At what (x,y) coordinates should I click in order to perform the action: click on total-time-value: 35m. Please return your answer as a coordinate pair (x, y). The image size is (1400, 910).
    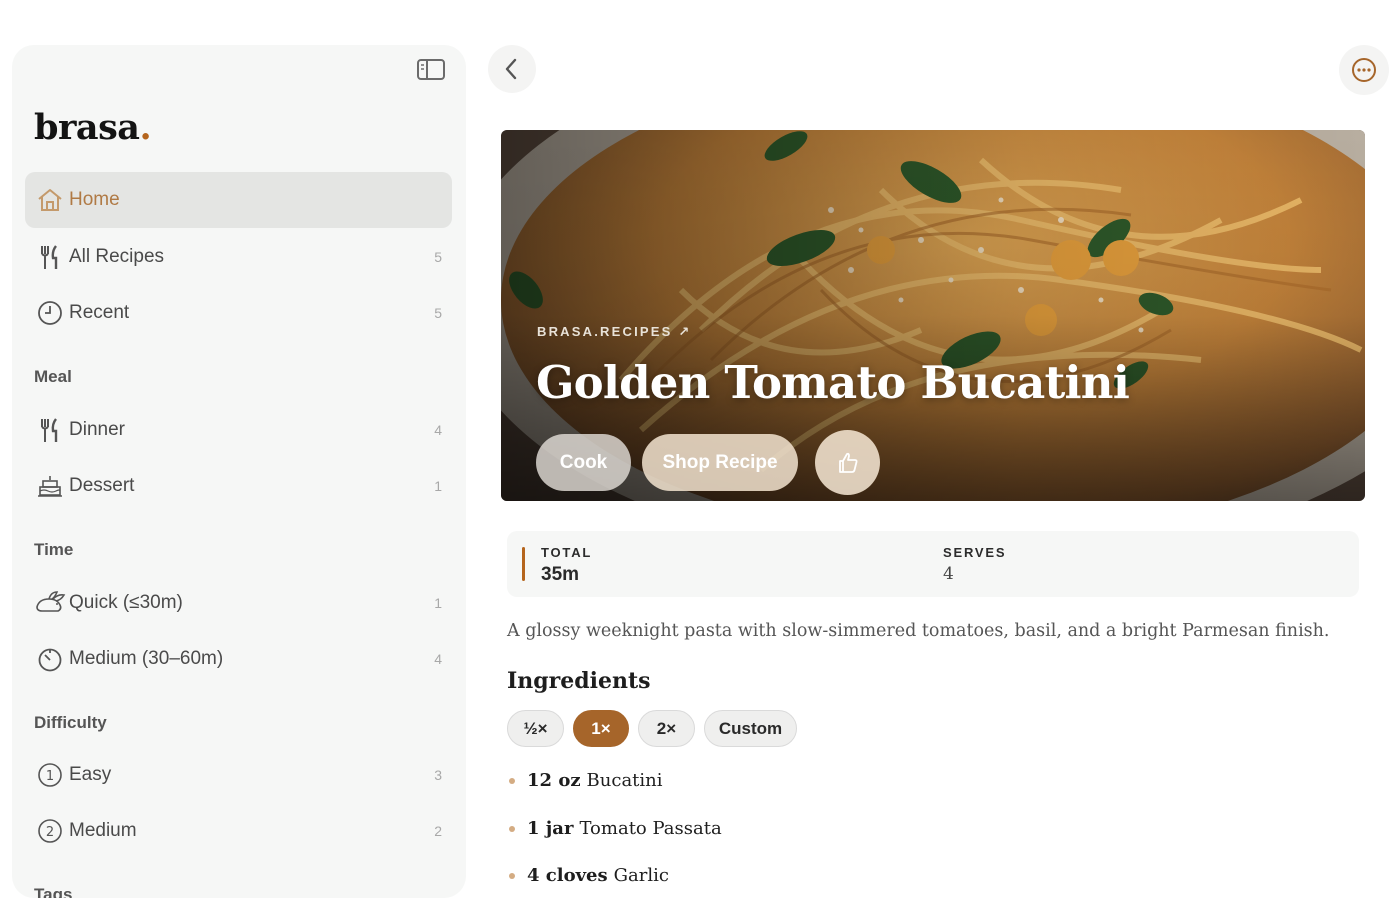
    Looking at the image, I should click on (560, 574).